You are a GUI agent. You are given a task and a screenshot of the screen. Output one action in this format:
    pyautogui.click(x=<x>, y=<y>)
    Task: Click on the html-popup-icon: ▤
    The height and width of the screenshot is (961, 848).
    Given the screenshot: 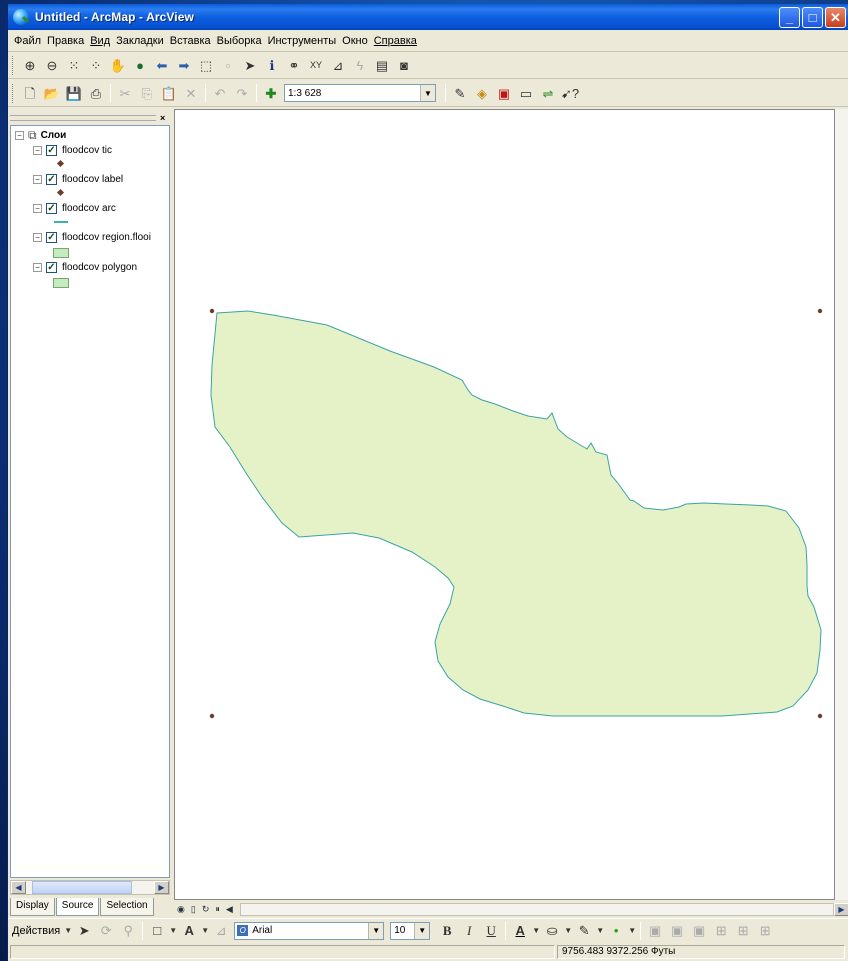 What is the action you would take?
    pyautogui.click(x=382, y=65)
    